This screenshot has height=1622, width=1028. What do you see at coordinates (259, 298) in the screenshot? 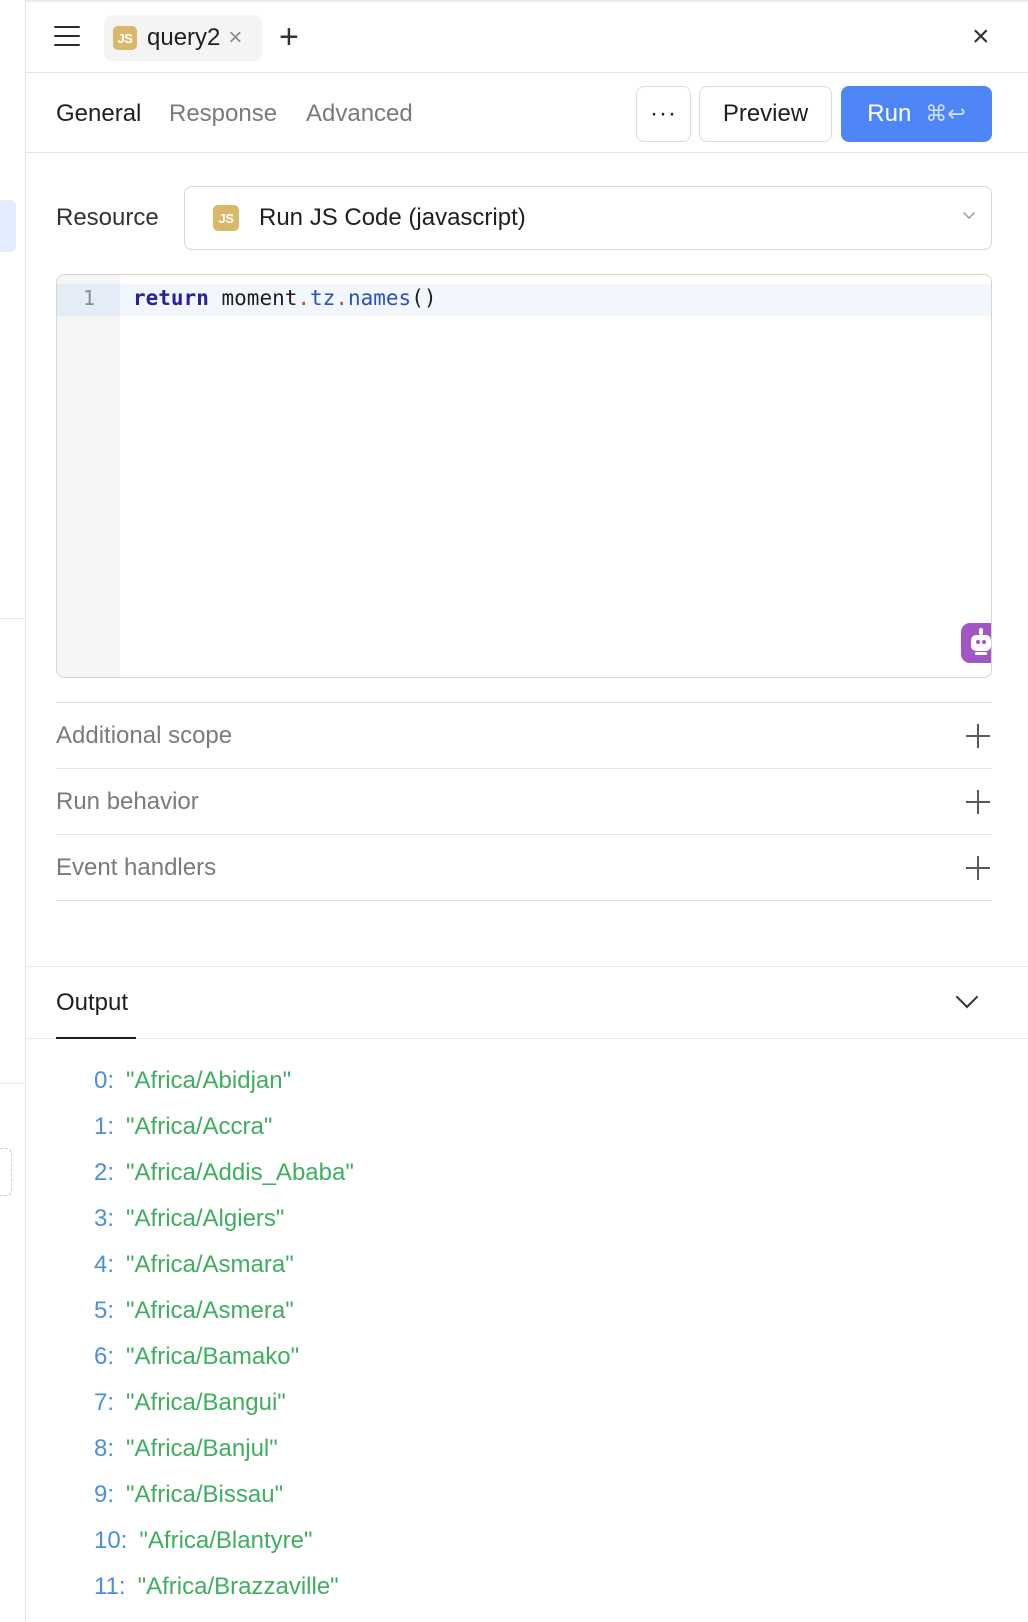
I see `code-identifier: moment` at bounding box center [259, 298].